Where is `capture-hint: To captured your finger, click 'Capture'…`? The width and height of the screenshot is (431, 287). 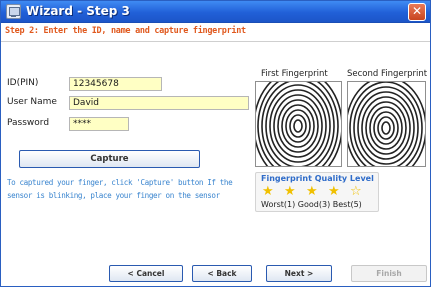
capture-hint: To captured your finger, click 'Capture'… is located at coordinates (120, 189).